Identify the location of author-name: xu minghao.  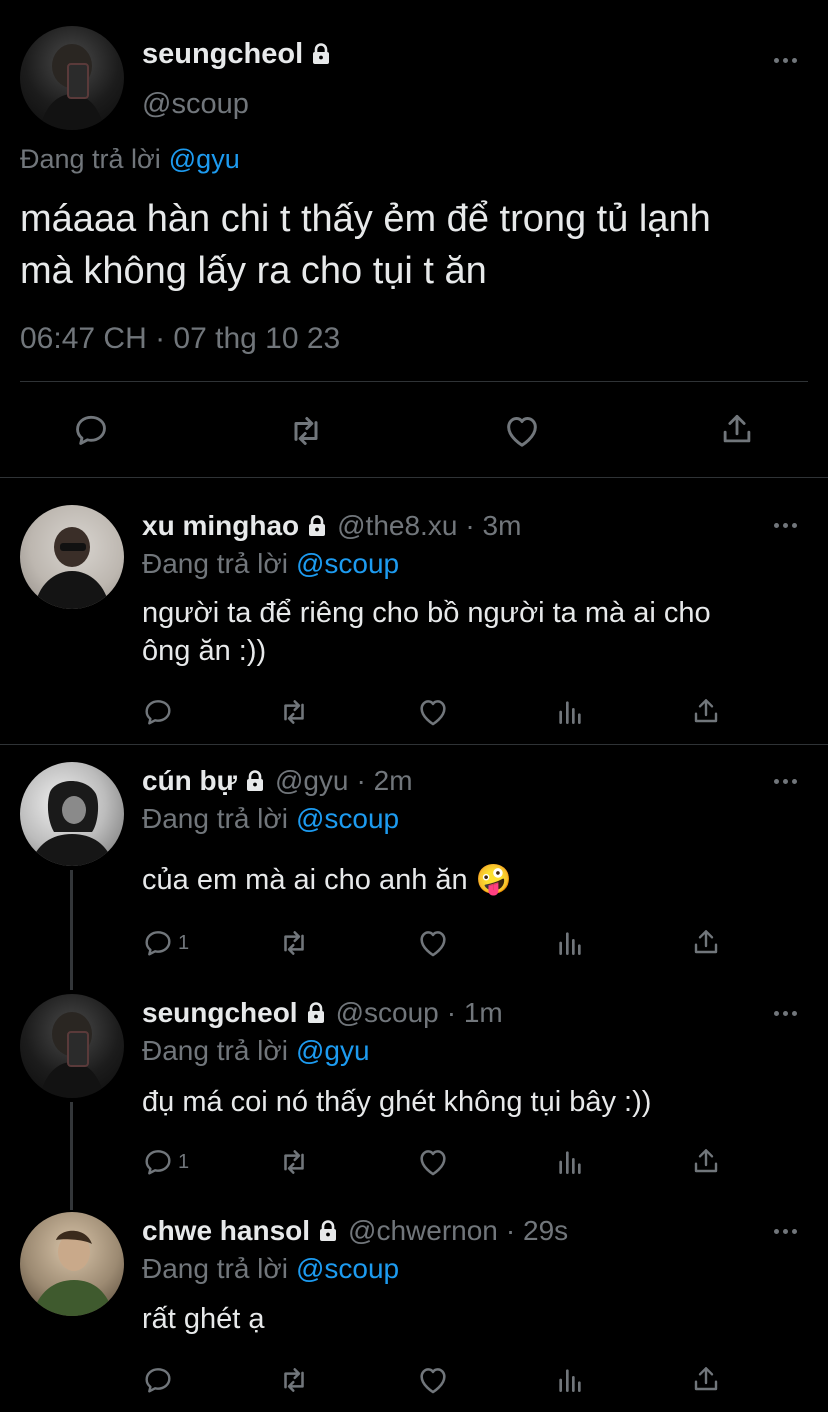
(220, 526).